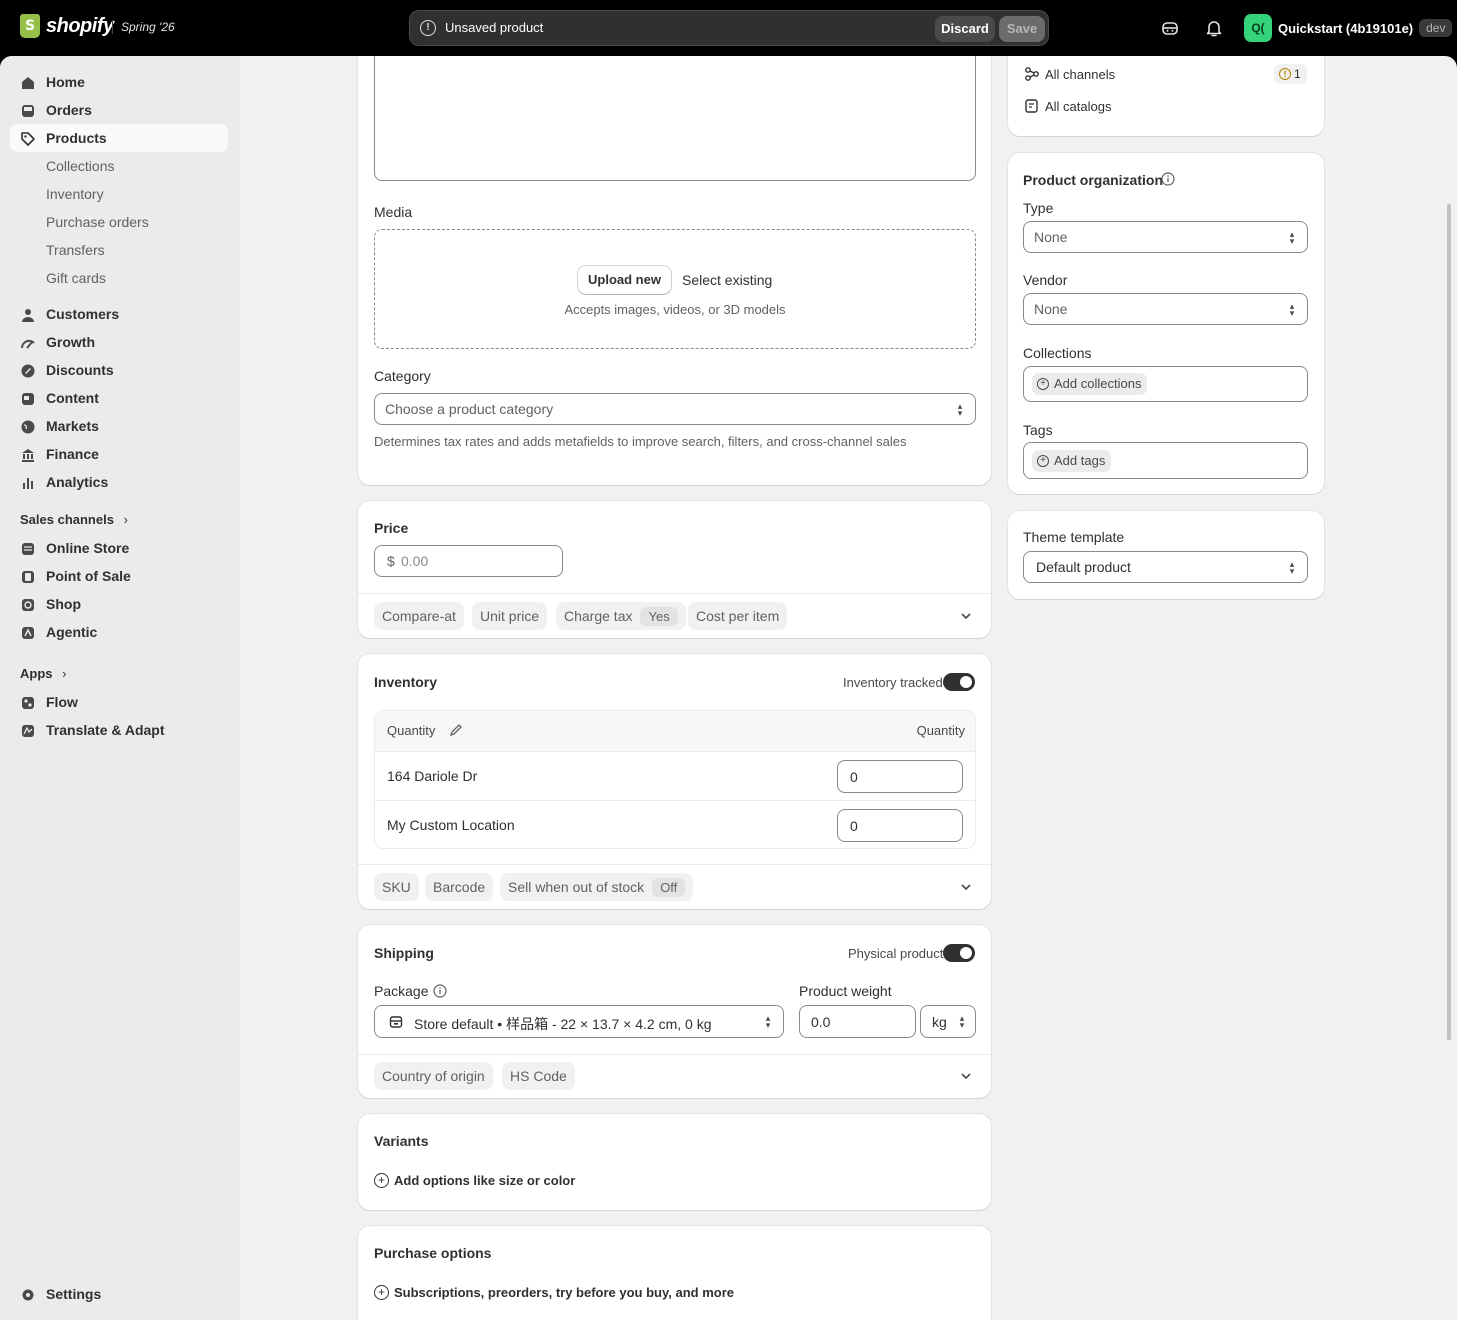 The height and width of the screenshot is (1320, 1457). What do you see at coordinates (119, 482) in the screenshot?
I see `sidebar-item-analytics: Analytics` at bounding box center [119, 482].